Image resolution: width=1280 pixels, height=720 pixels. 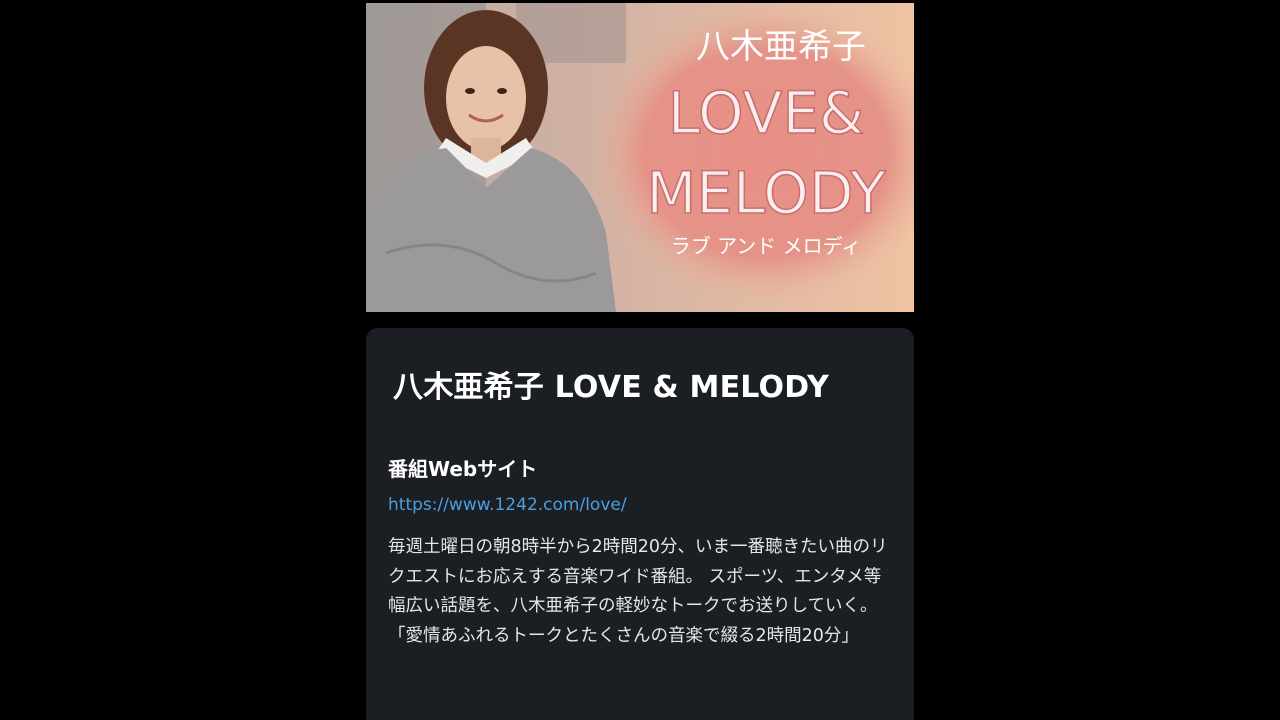 What do you see at coordinates (766, 246) in the screenshot?
I see `banner-logo-line4: ラブ アンド メロディ` at bounding box center [766, 246].